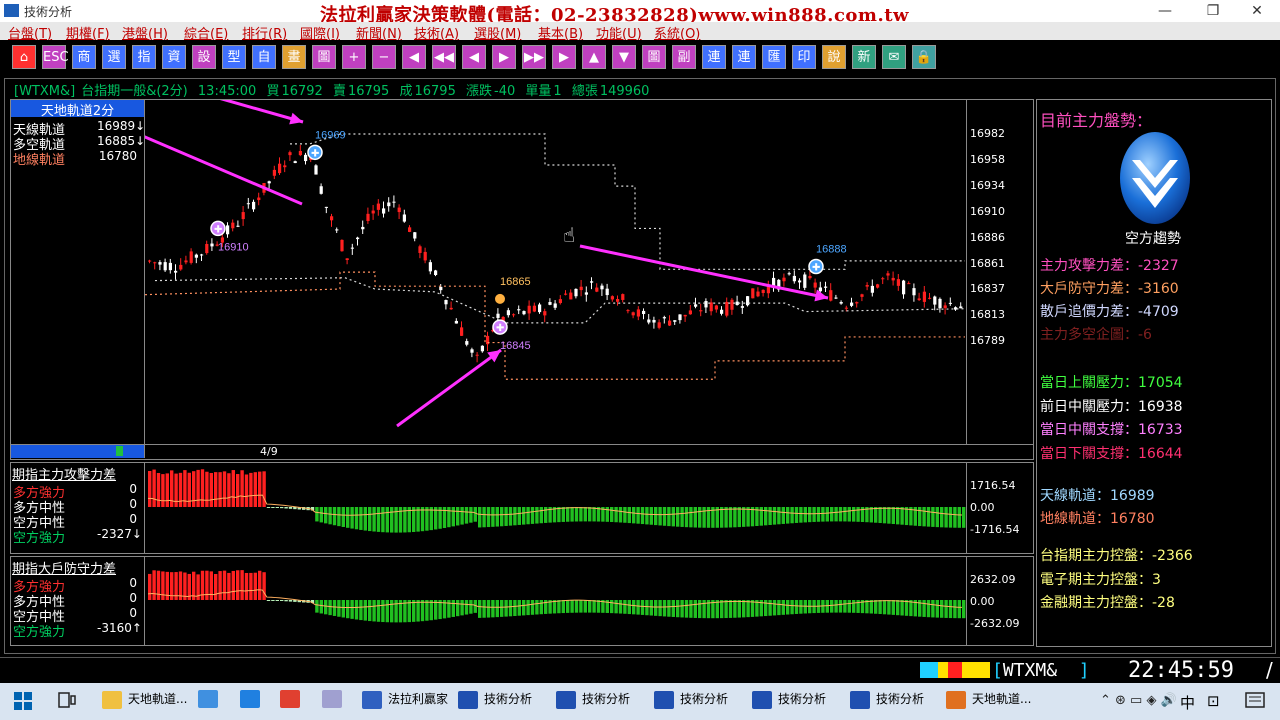 Image resolution: width=1280 pixels, height=720 pixels. I want to click on up-icon: ▲, so click(594, 57).